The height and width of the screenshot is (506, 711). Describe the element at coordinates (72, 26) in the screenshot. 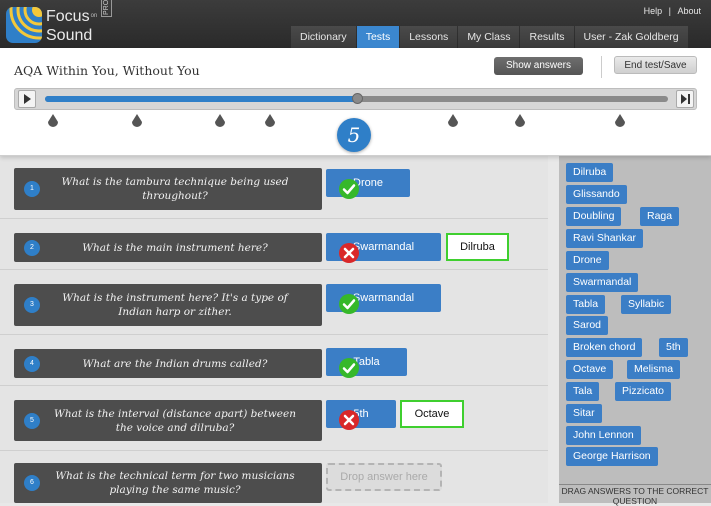

I see `brand-name: Focuson Sound` at that location.